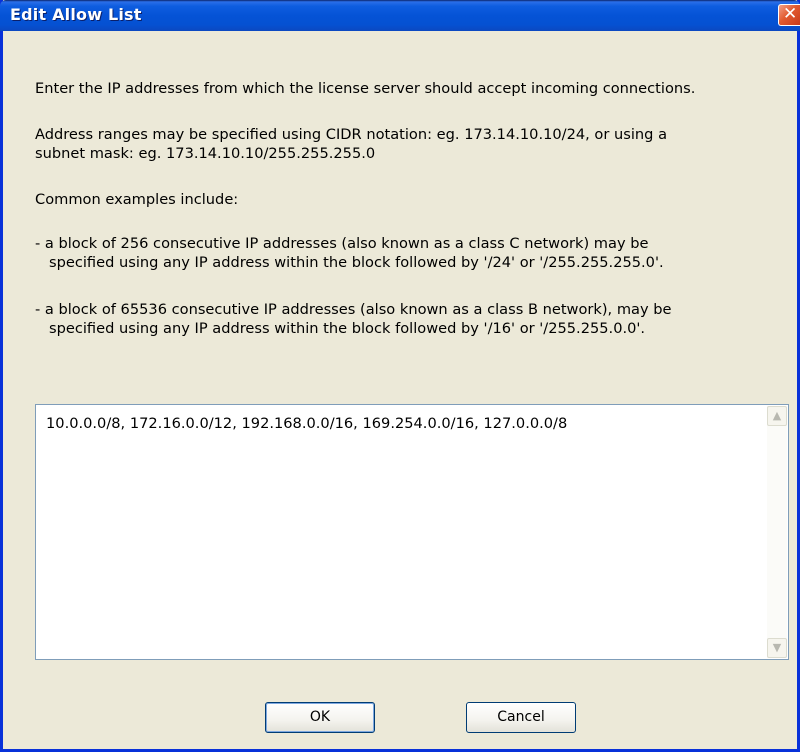  I want to click on close-icon: ✕, so click(790, 14).